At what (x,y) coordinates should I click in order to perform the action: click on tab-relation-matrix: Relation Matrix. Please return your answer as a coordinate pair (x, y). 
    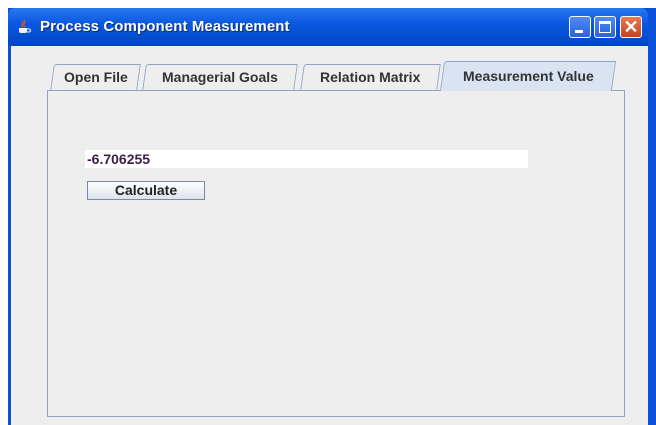
    Looking at the image, I should click on (370, 77).